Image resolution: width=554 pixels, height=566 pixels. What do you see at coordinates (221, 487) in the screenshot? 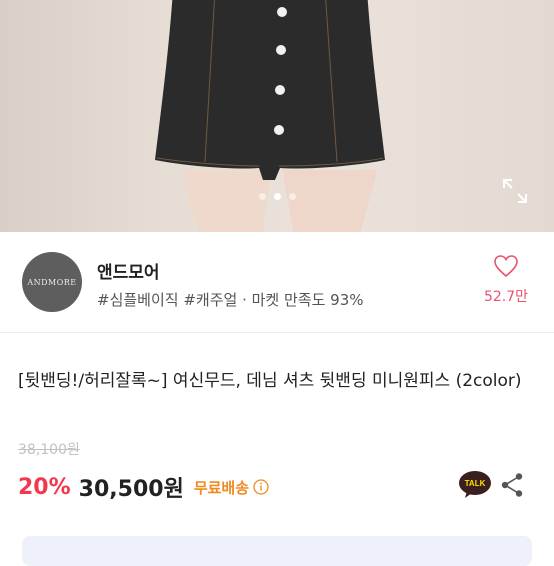
I see `free-shipping-label: 무료배송` at bounding box center [221, 487].